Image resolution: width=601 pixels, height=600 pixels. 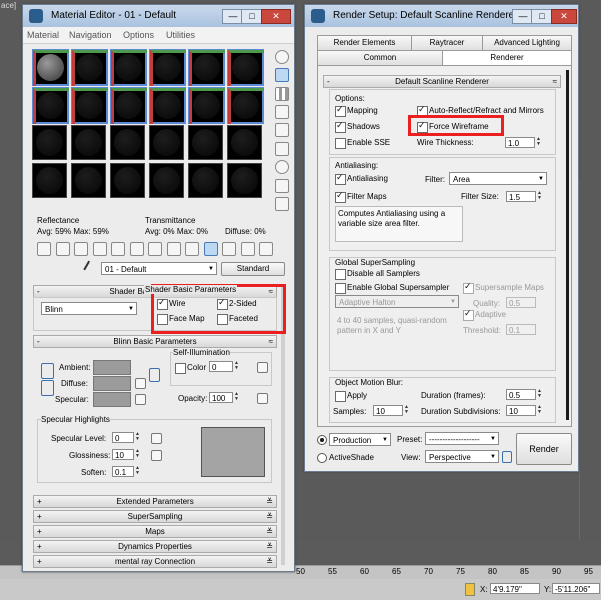 What do you see at coordinates (340, 396) in the screenshot?
I see `apply-blur-checkbox` at bounding box center [340, 396].